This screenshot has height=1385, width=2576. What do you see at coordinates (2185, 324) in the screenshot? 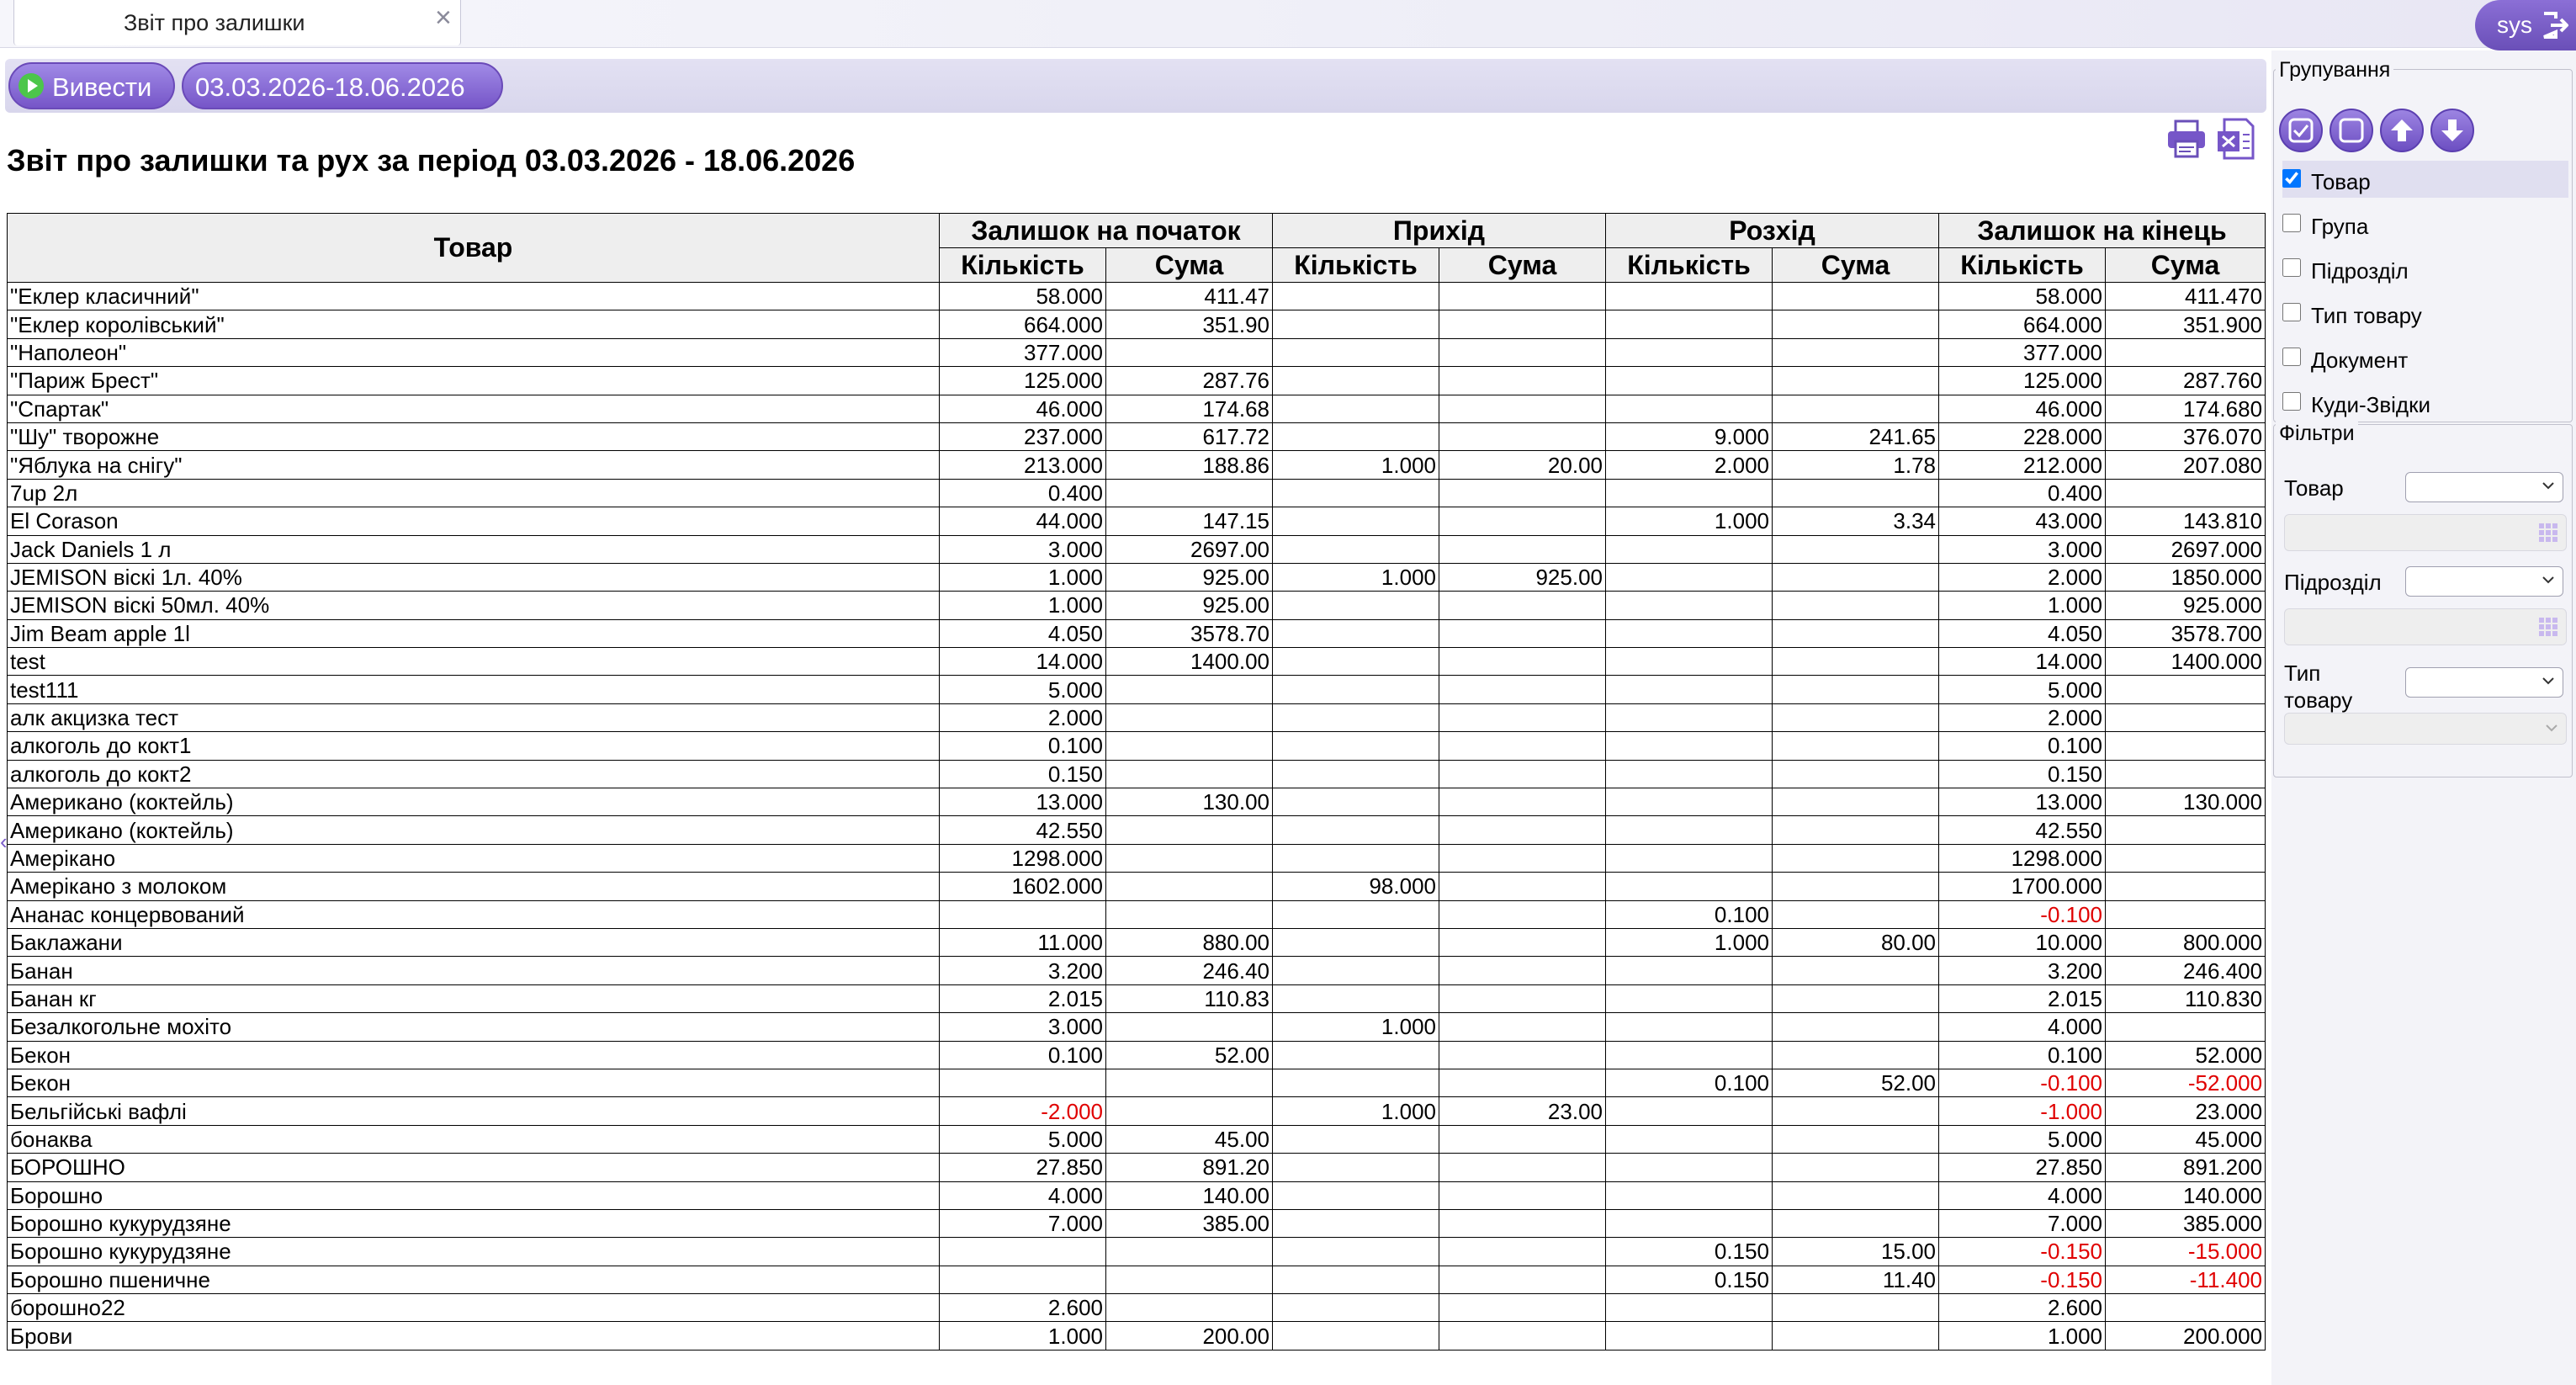
I see `cell-value: 351.900` at bounding box center [2185, 324].